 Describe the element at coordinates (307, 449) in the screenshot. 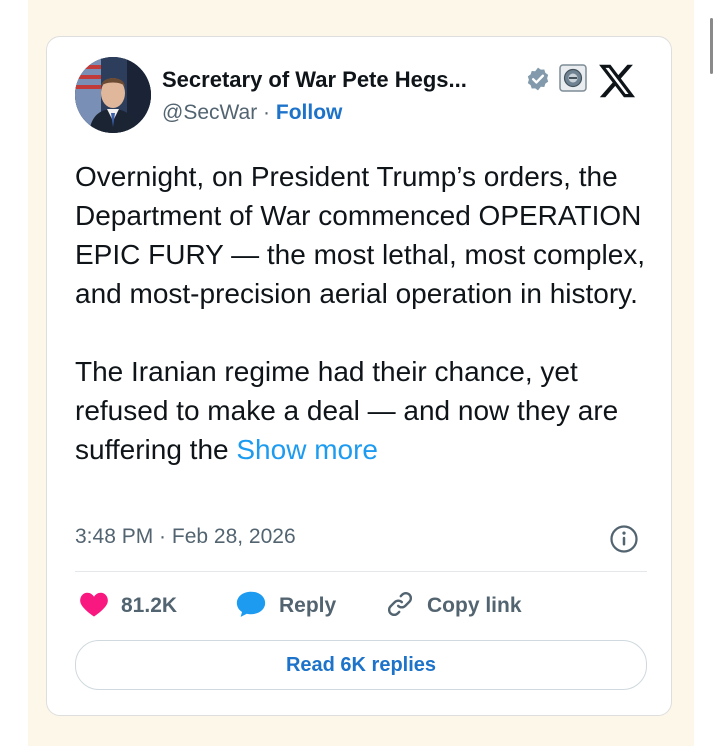

I see `show-more-link: Show more` at that location.